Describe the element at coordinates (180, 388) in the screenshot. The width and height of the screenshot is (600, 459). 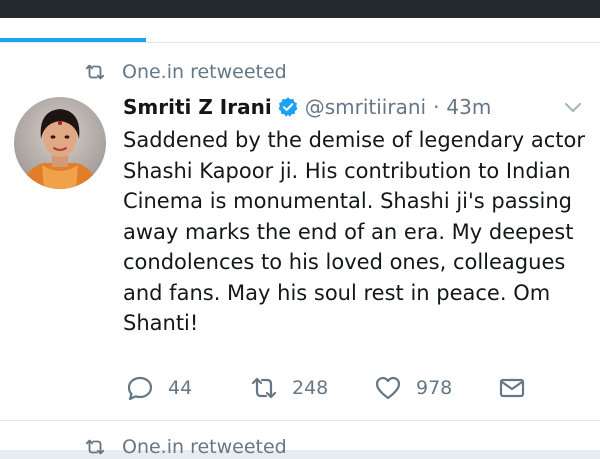
I see `reply-count: 44` at that location.